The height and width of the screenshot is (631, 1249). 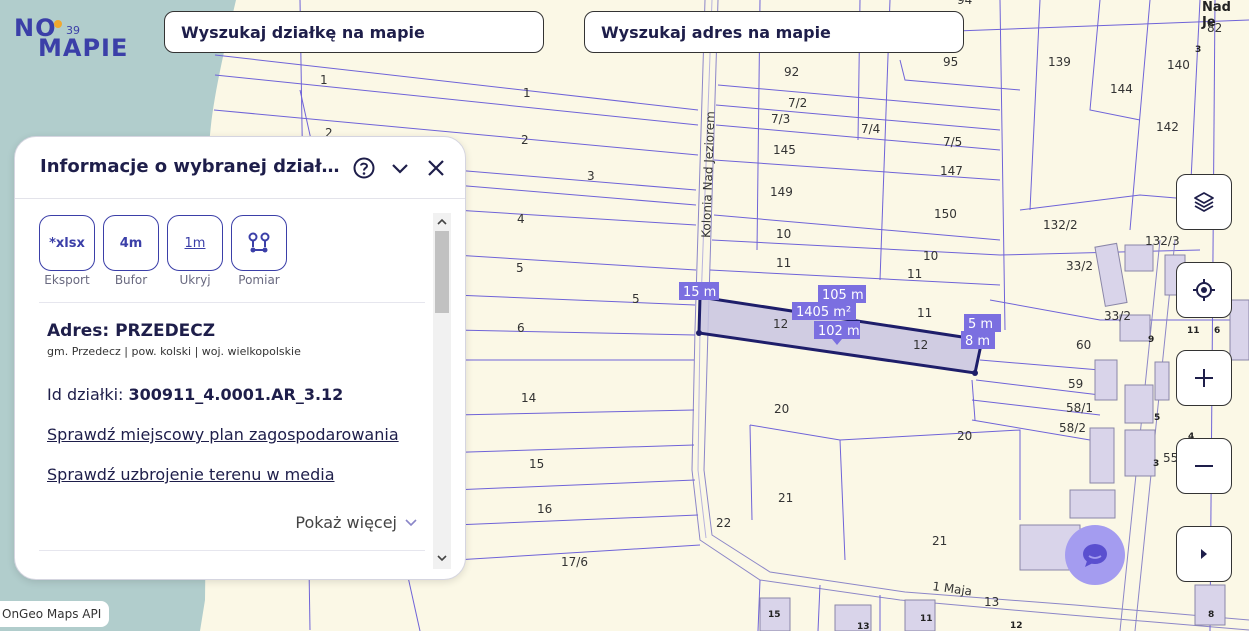 I want to click on measure-bottom: 102 m, so click(x=839, y=331).